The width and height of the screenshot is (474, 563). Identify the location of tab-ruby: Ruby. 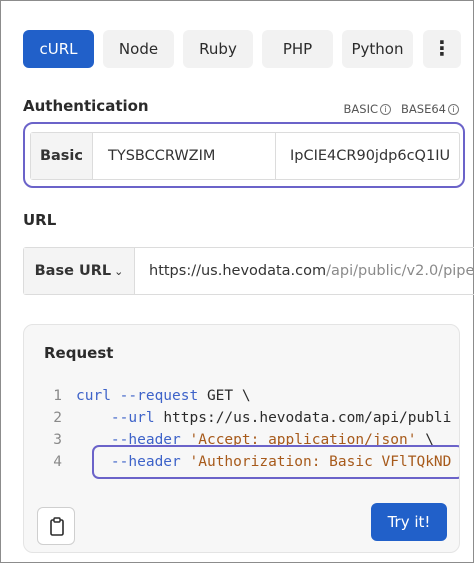
(218, 49).